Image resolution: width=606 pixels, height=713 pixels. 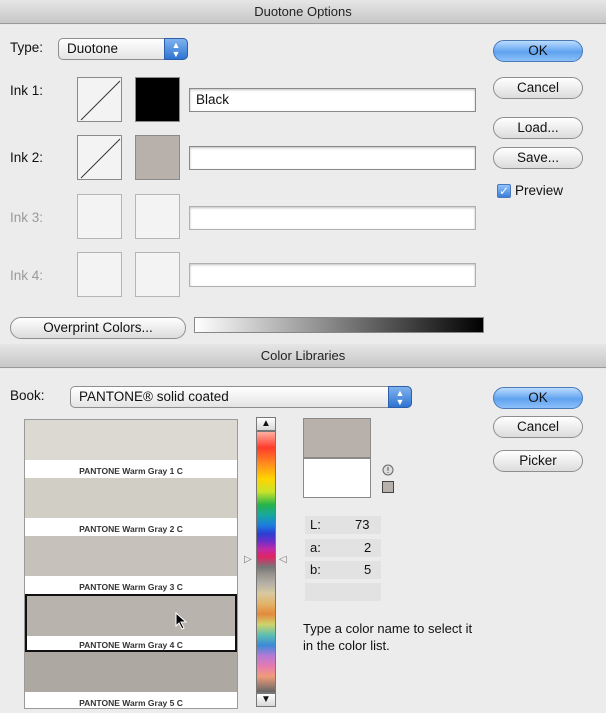 What do you see at coordinates (27, 395) in the screenshot?
I see `book-label: Book:` at bounding box center [27, 395].